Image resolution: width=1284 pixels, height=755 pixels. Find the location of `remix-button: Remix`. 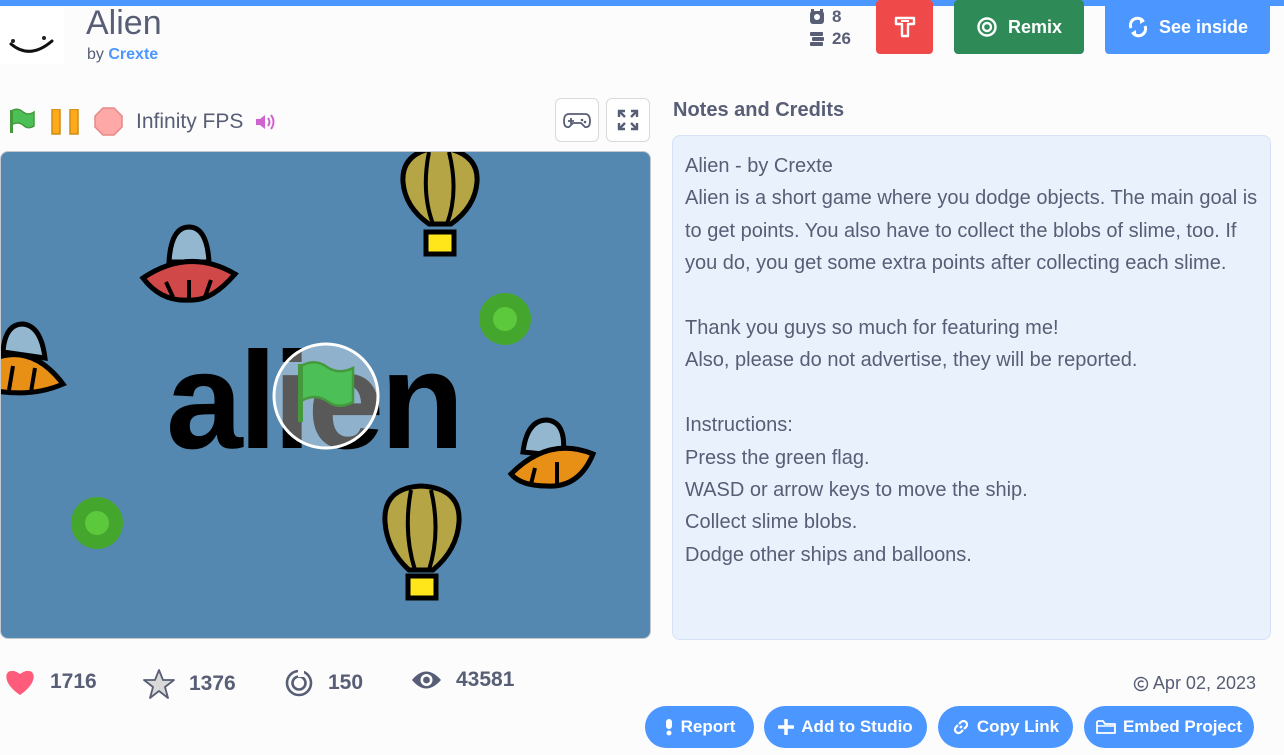

remix-button: Remix is located at coordinates (1019, 27).